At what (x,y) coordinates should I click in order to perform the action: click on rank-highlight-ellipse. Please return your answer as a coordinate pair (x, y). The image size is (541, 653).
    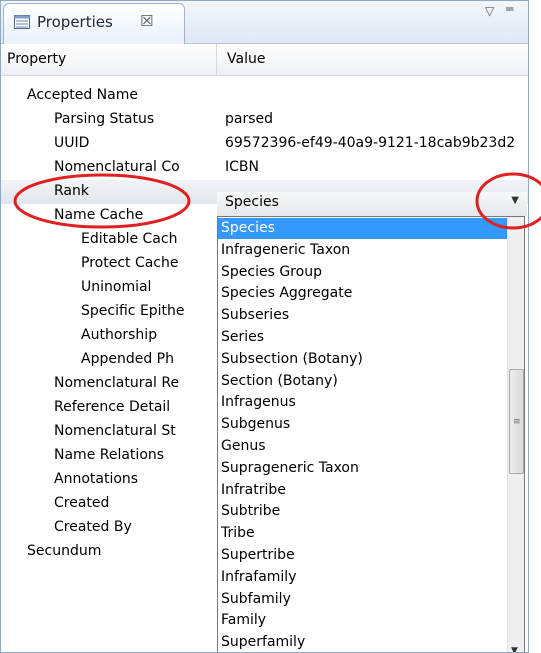
    Looking at the image, I should click on (102, 201).